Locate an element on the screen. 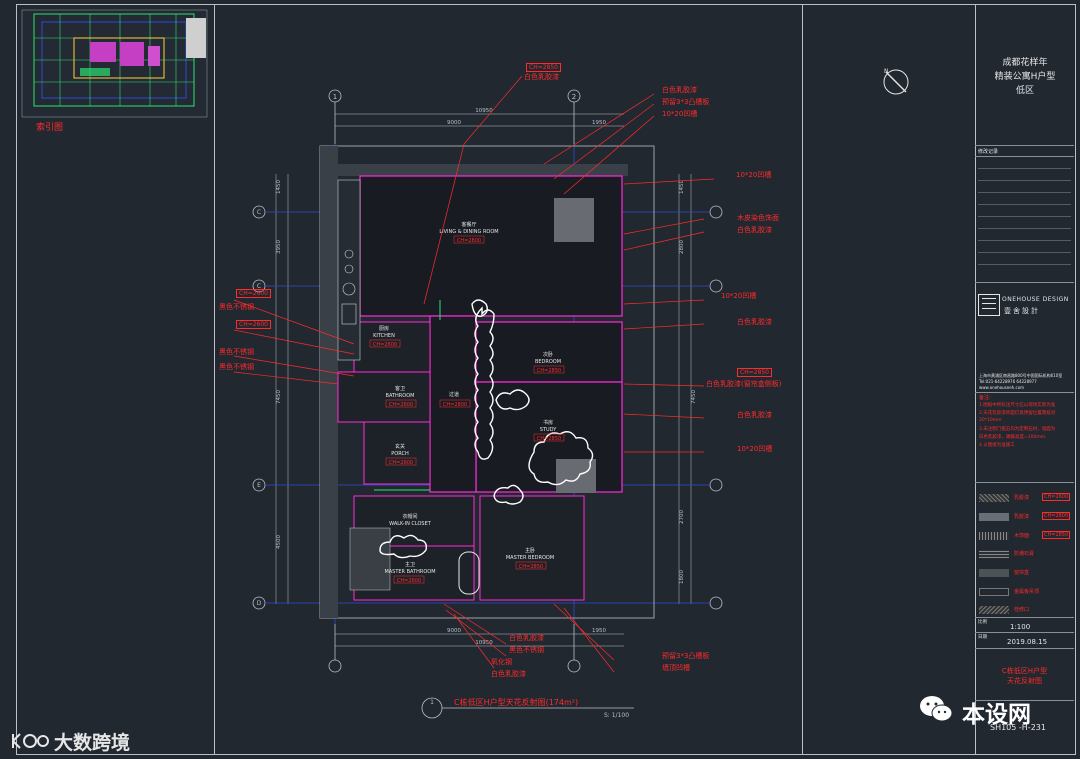 The image size is (1080, 759). keyplan-label: 索引图 is located at coordinates (50, 128).